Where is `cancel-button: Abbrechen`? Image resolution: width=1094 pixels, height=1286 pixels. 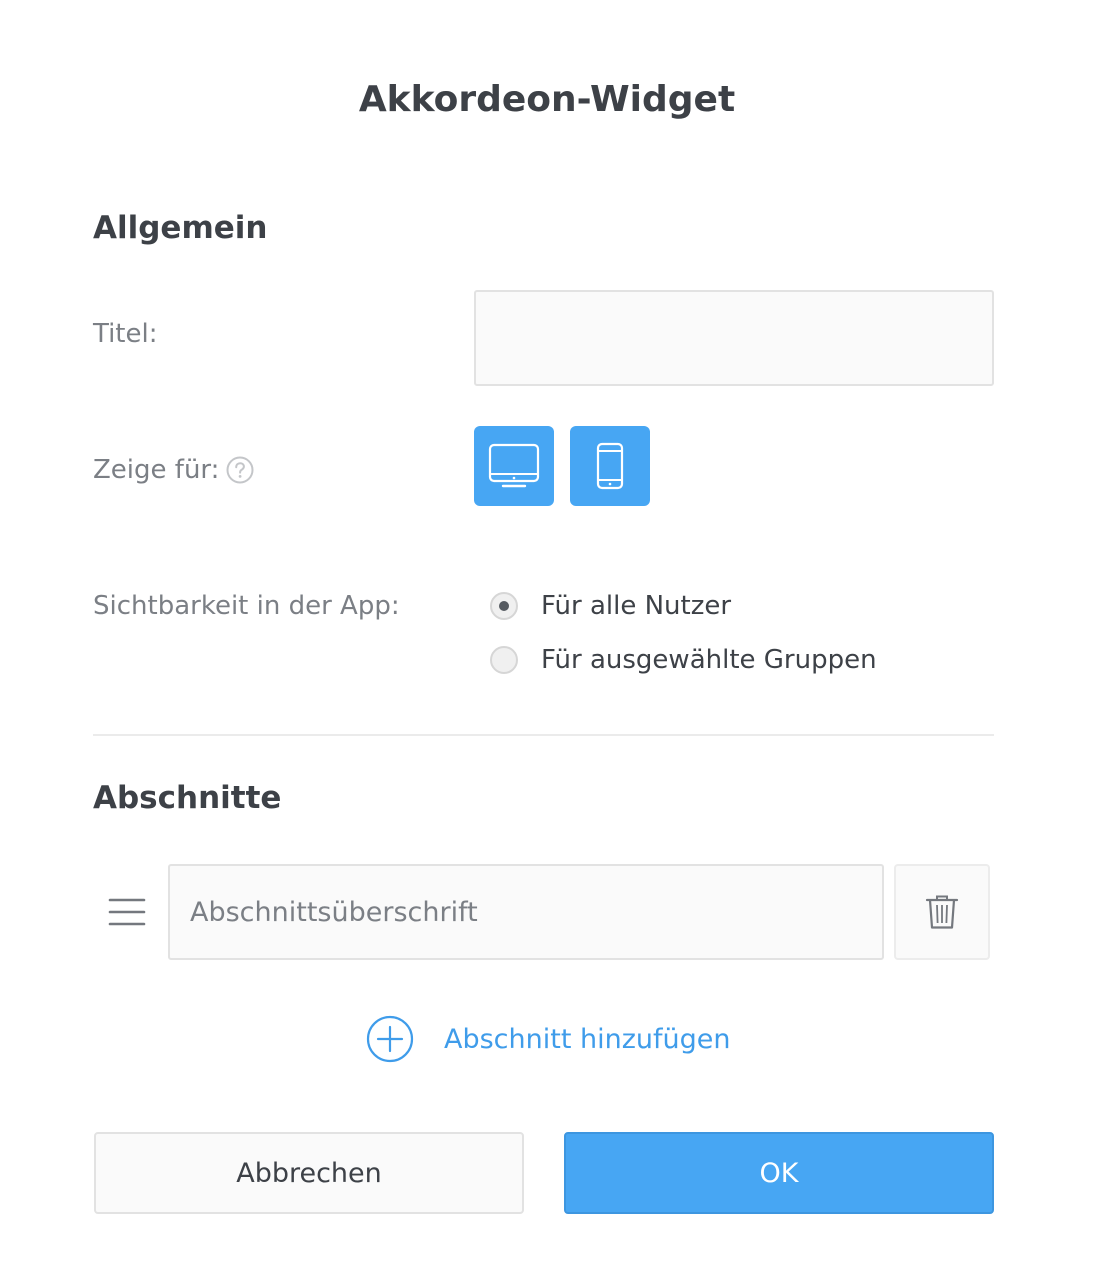
cancel-button: Abbrechen is located at coordinates (309, 1173).